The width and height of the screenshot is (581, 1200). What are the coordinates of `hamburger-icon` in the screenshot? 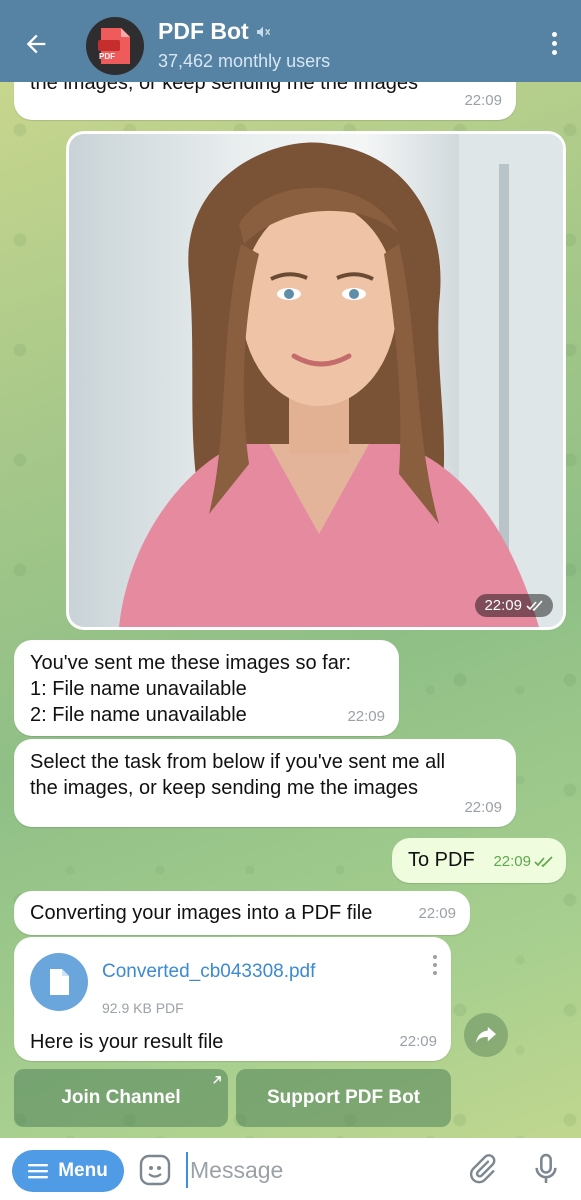 It's located at (38, 1171).